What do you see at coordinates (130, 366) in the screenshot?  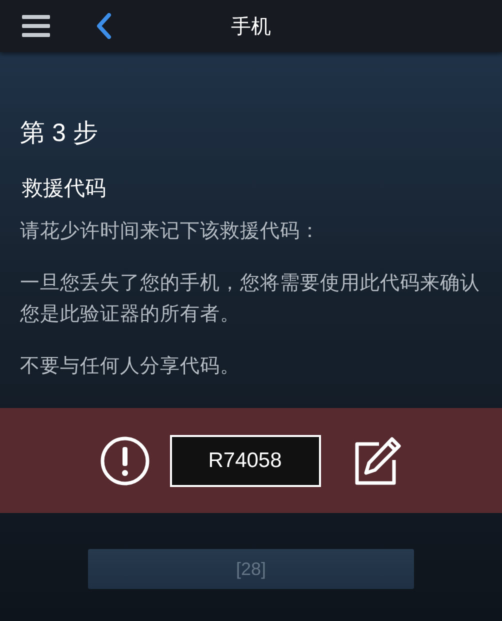 I see `instruction-text: 不要与任何人分享代码。` at bounding box center [130, 366].